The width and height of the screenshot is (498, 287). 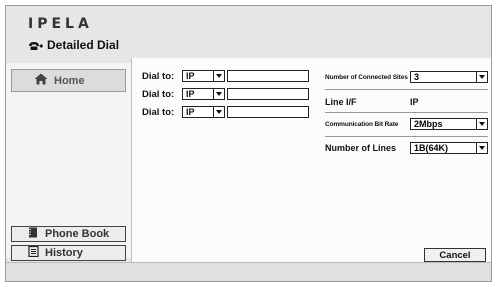 What do you see at coordinates (406, 148) in the screenshot?
I see `lines-row: Number of Lines 1B(64K)` at bounding box center [406, 148].